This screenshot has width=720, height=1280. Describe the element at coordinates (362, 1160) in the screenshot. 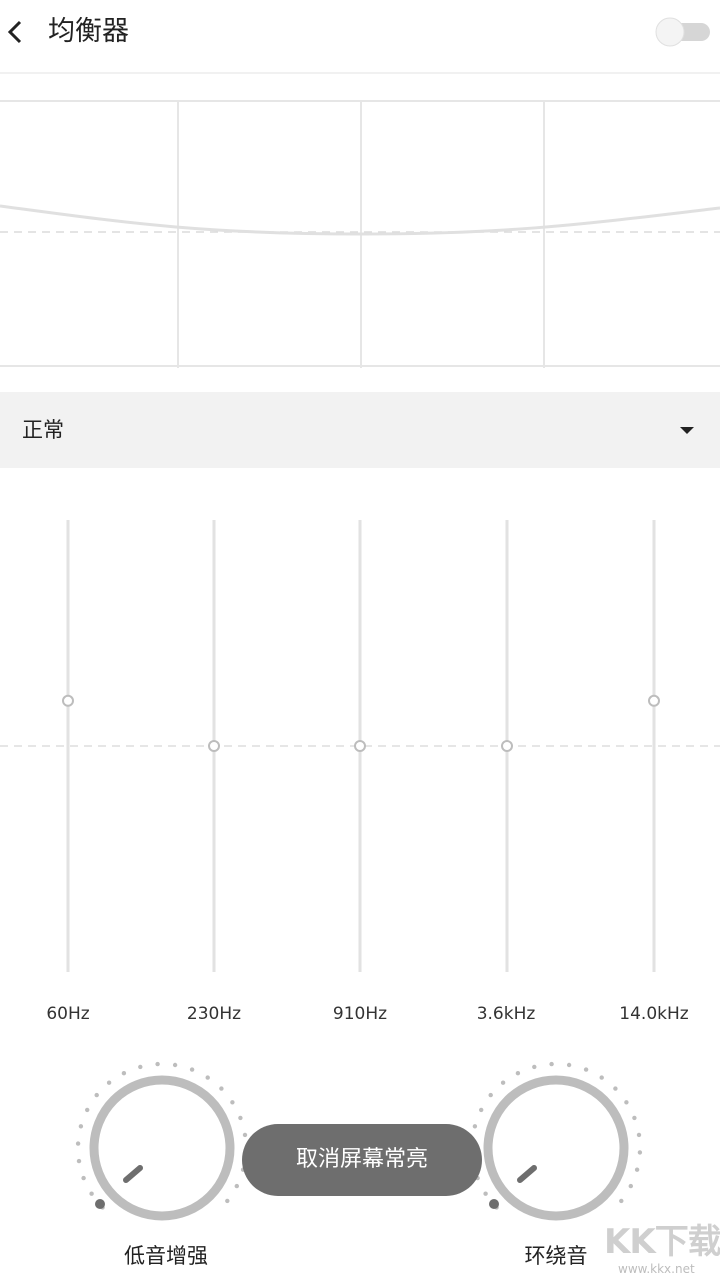

I see `screen-awake-toast: 取消屏幕常亮` at that location.